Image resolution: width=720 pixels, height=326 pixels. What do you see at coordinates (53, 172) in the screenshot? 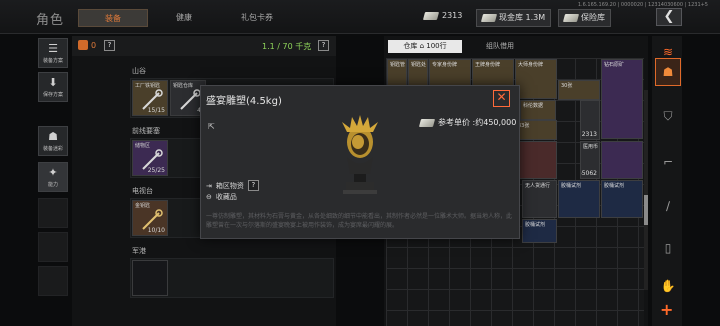
I see `ability-icon: ✦` at bounding box center [53, 172].